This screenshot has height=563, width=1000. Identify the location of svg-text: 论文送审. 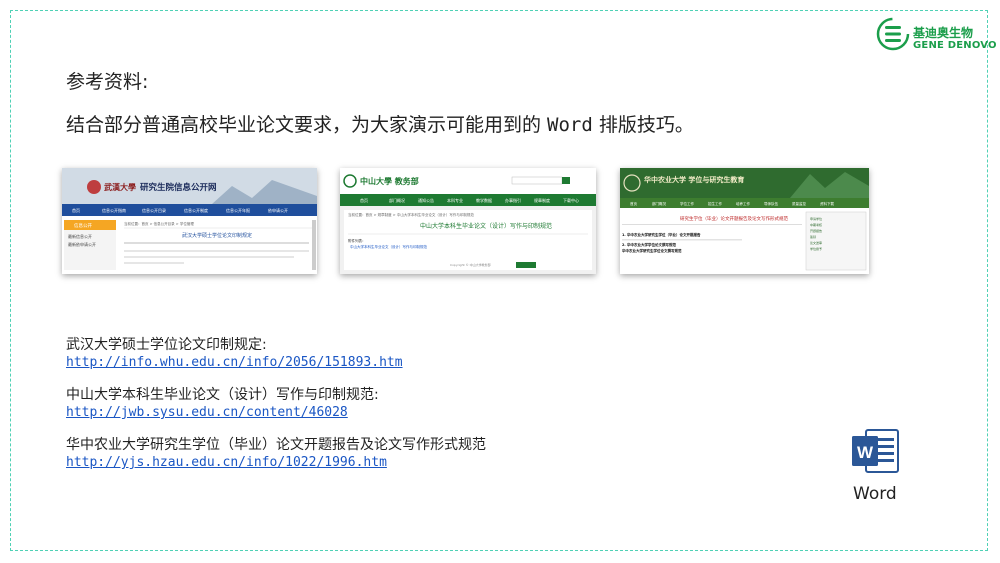
(816, 242).